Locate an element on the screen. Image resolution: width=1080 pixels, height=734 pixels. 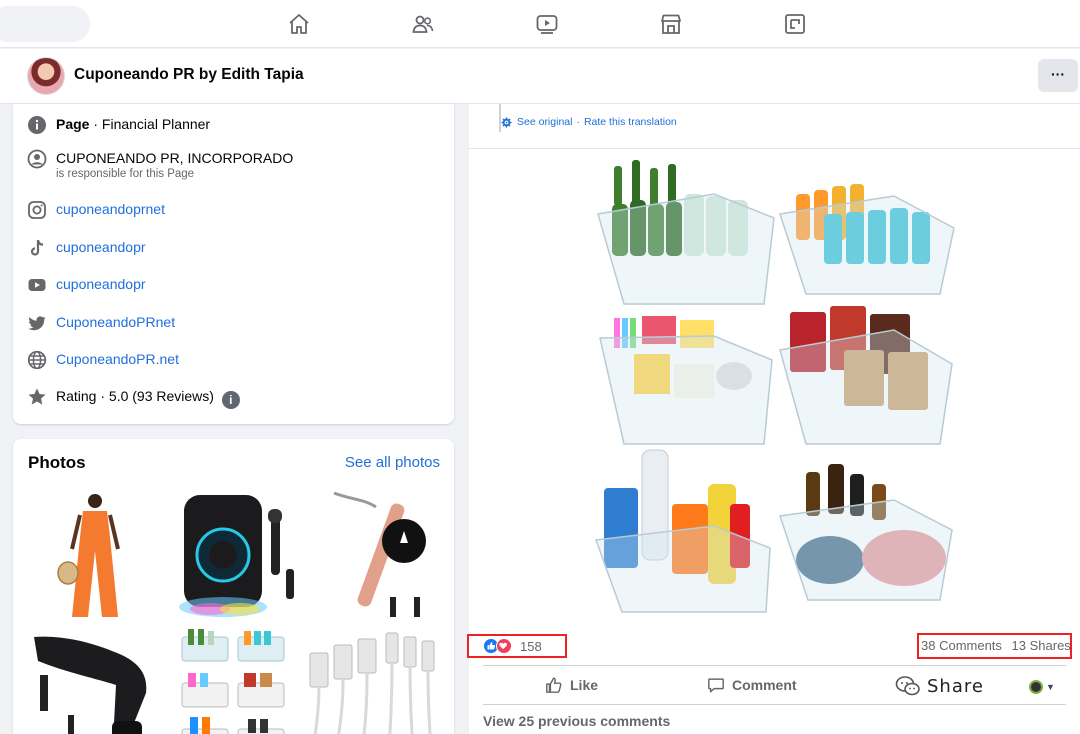
action-divider is located at coordinates (774, 665).